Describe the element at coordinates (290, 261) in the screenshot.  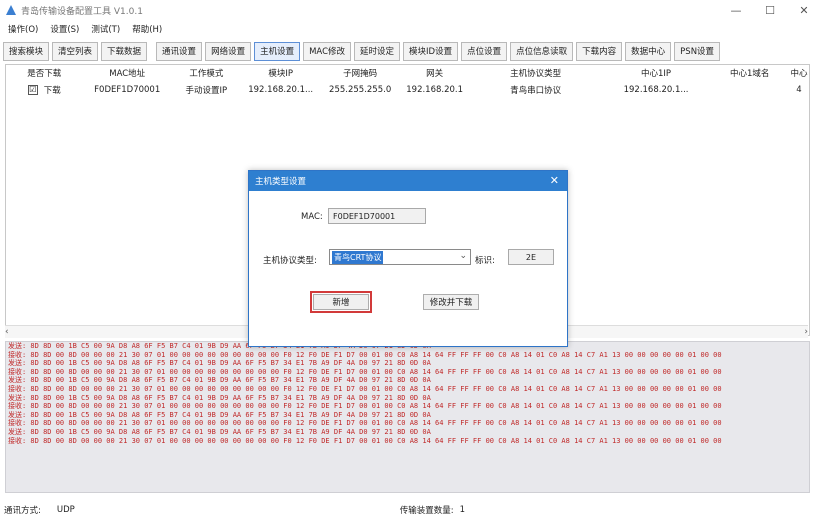
I see `protocol-label: 主机协议类型:` at that location.